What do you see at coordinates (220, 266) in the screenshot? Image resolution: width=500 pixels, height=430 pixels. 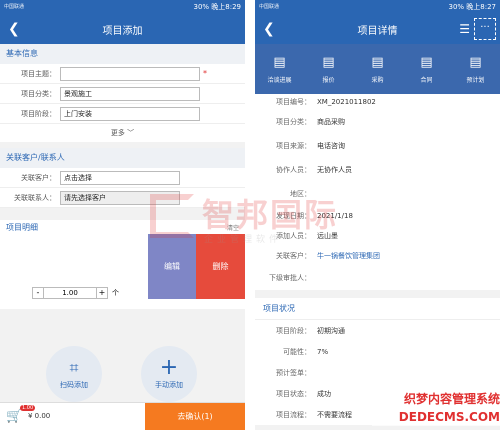 I see `delete-button: 删除` at bounding box center [220, 266].